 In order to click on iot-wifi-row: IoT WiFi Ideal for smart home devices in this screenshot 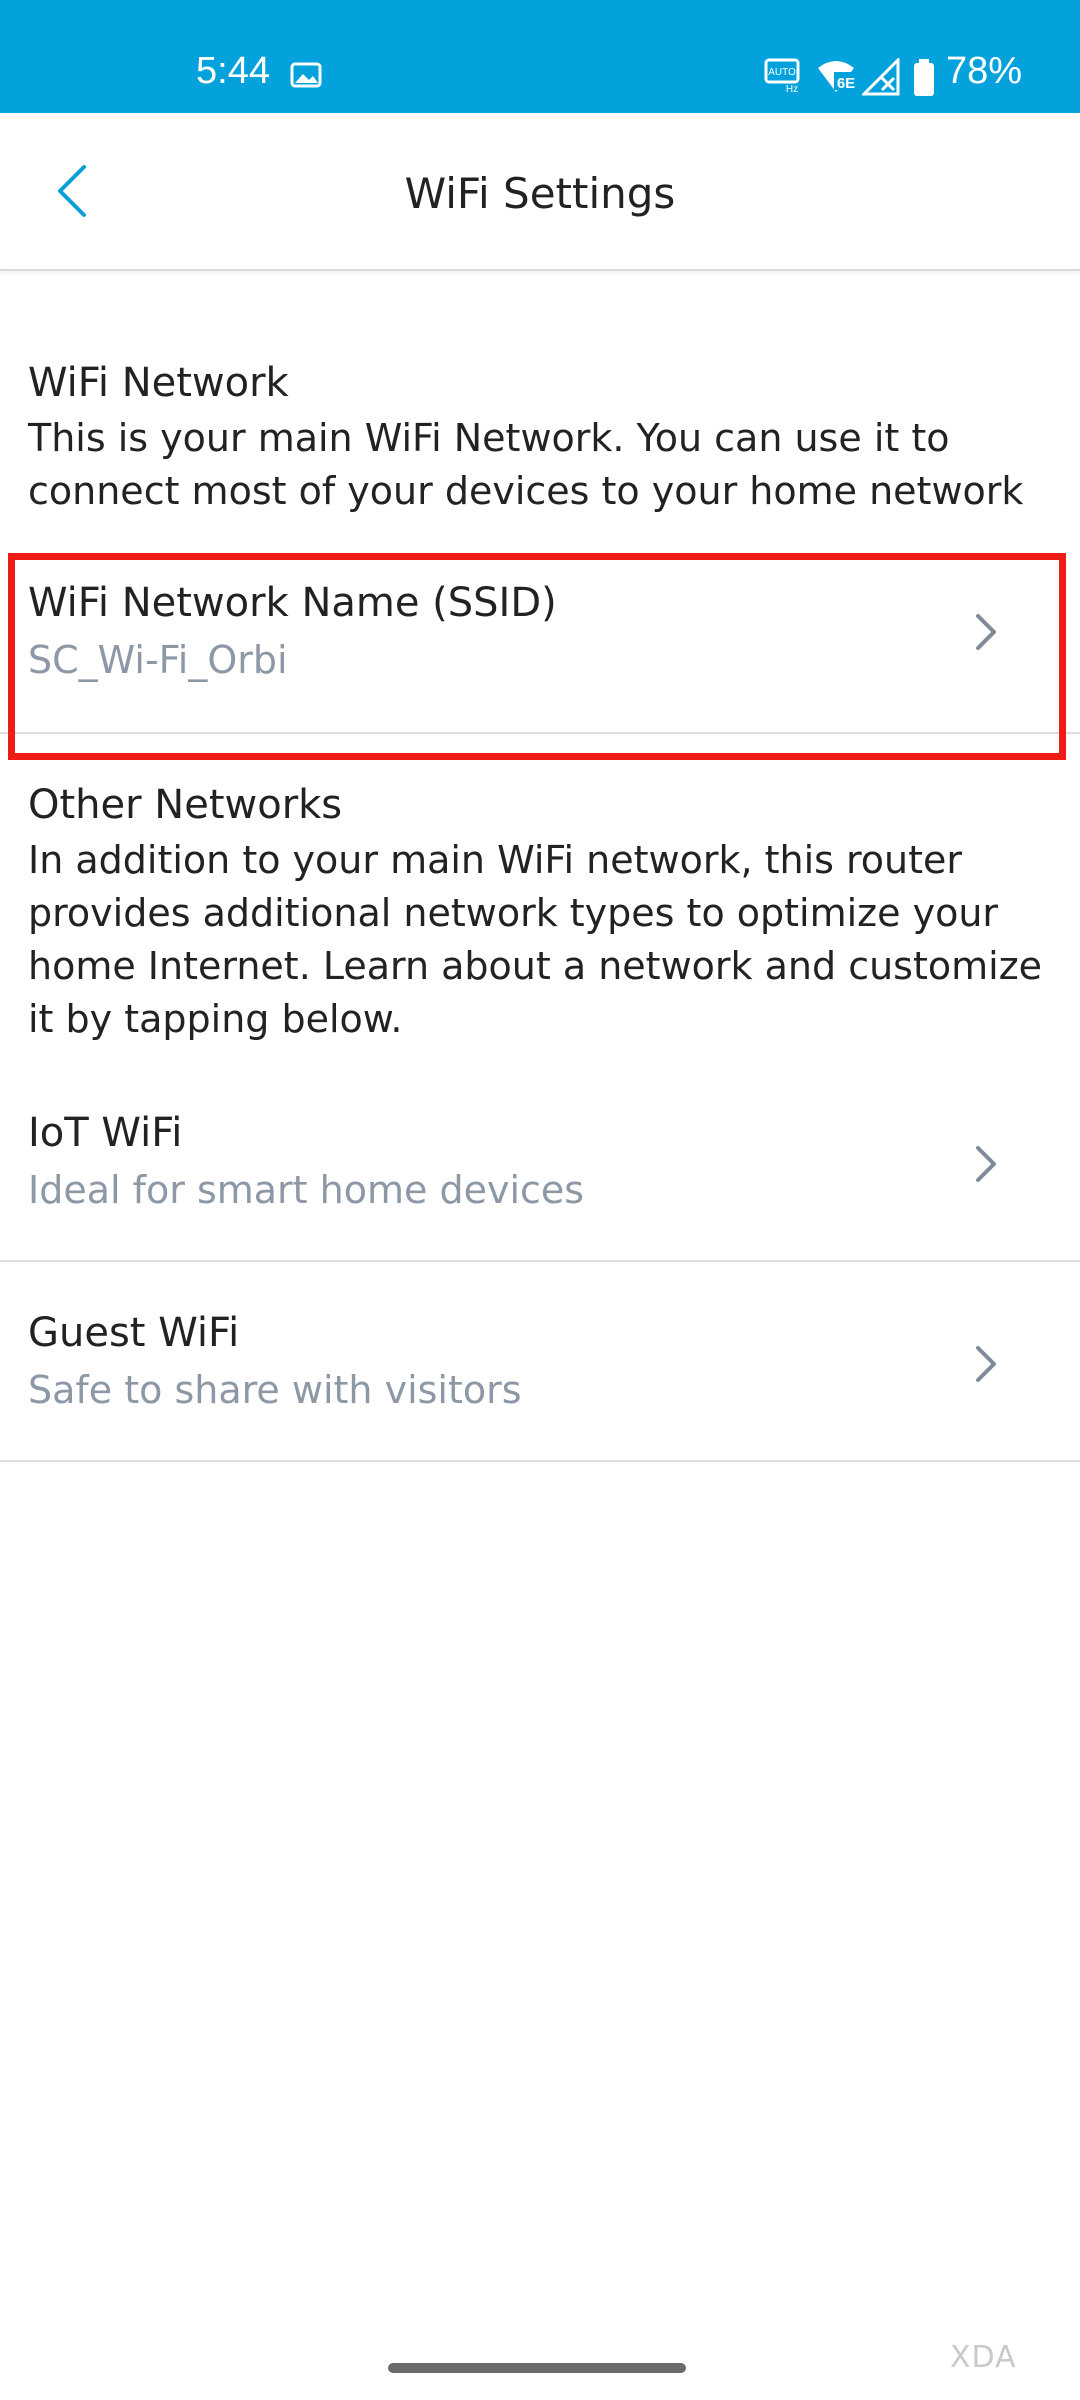, I will do `click(540, 1176)`.